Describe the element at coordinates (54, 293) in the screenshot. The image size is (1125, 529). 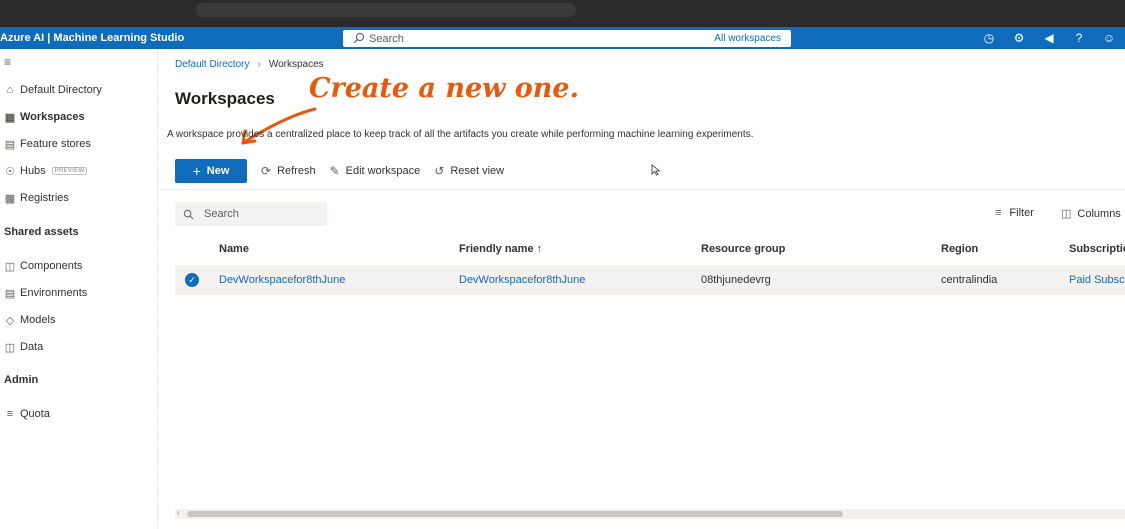
I see `sidebar-item-label: Environments` at that location.